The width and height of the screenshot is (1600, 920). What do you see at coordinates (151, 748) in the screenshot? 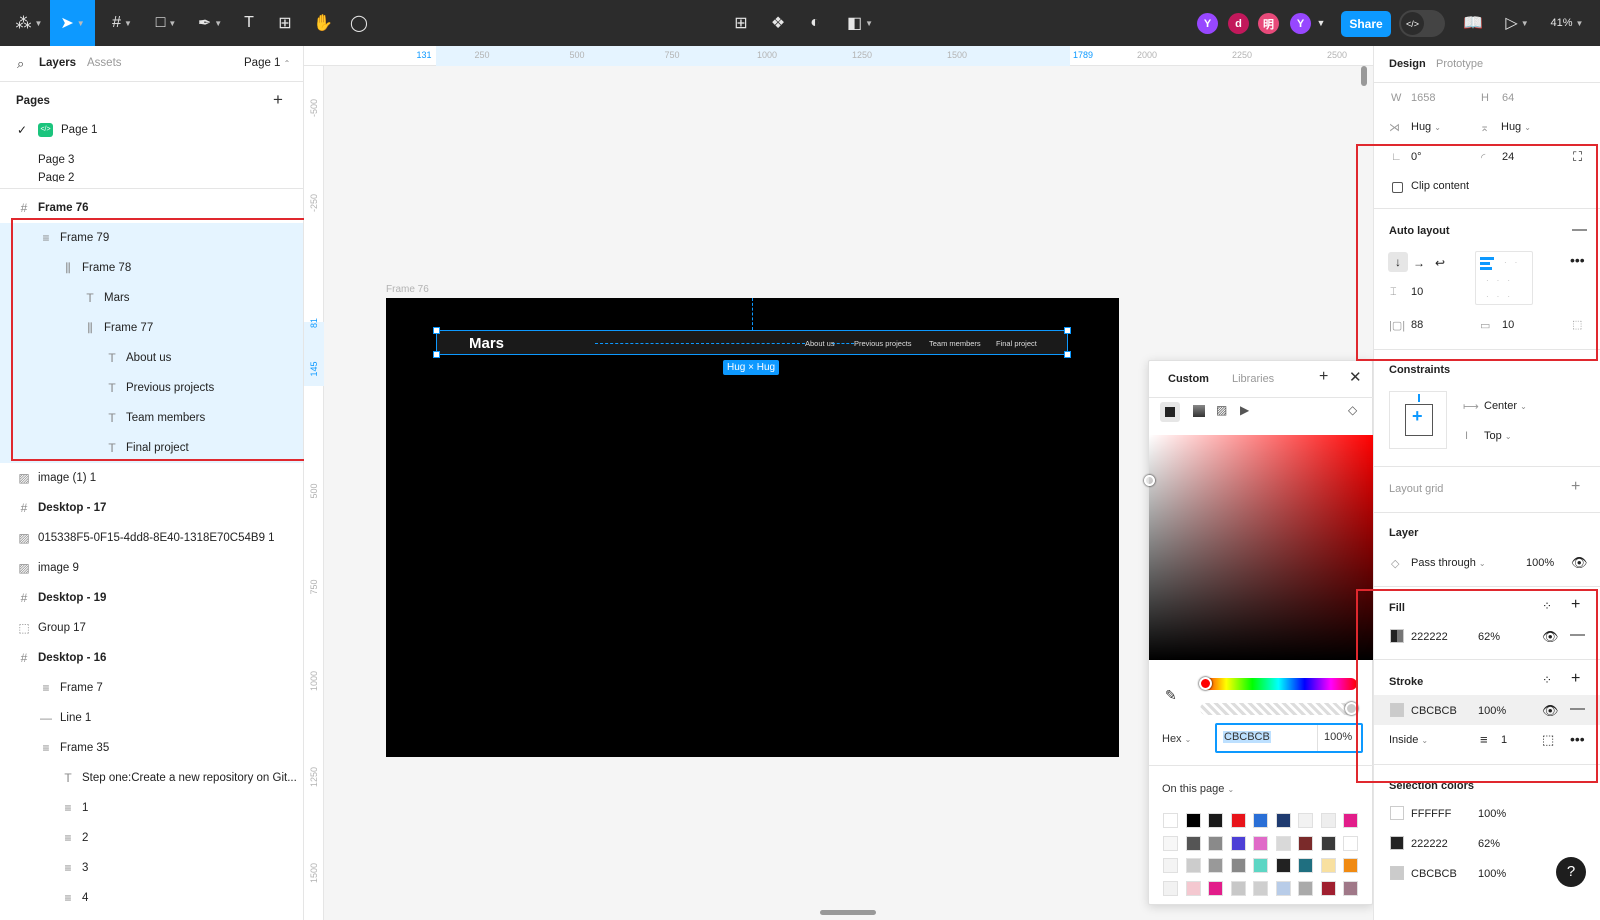
I see `layer-item: ≡ Frame 35` at bounding box center [151, 748].